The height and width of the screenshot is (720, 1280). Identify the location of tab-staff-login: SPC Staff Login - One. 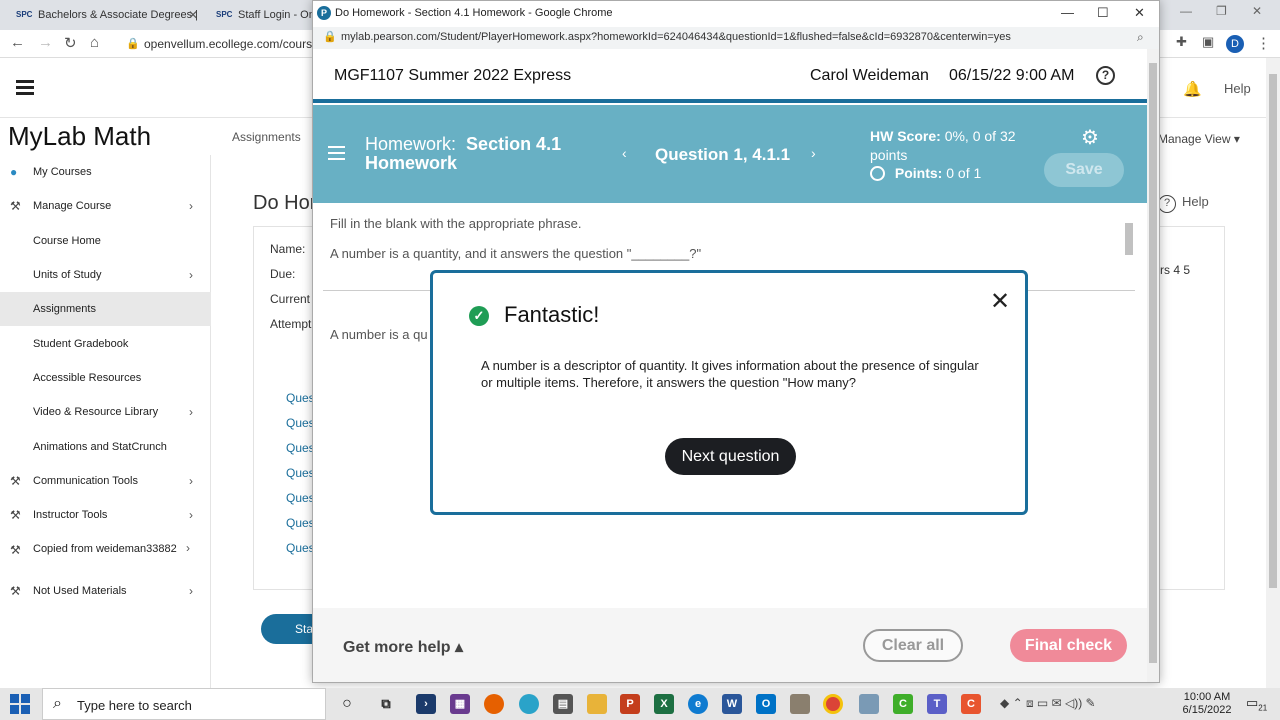
(259, 17).